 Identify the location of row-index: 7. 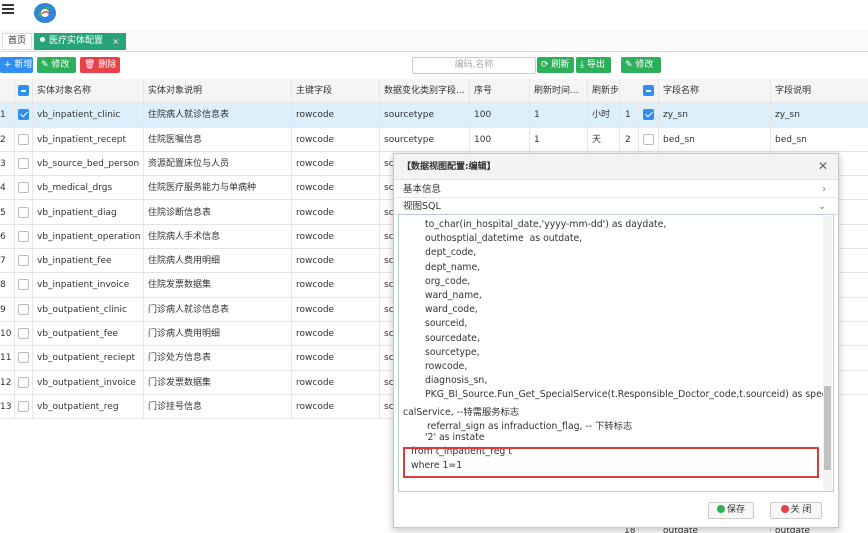
(7, 261).